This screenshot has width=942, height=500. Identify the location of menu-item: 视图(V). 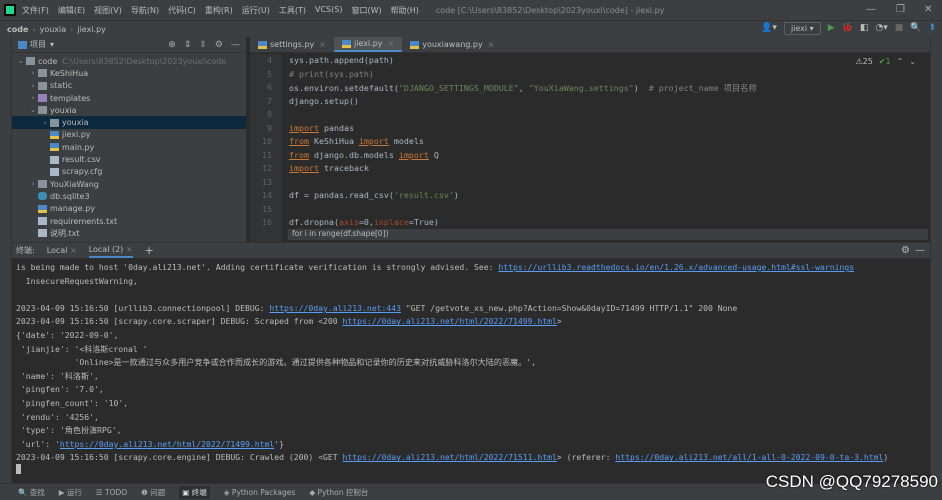
(108, 10).